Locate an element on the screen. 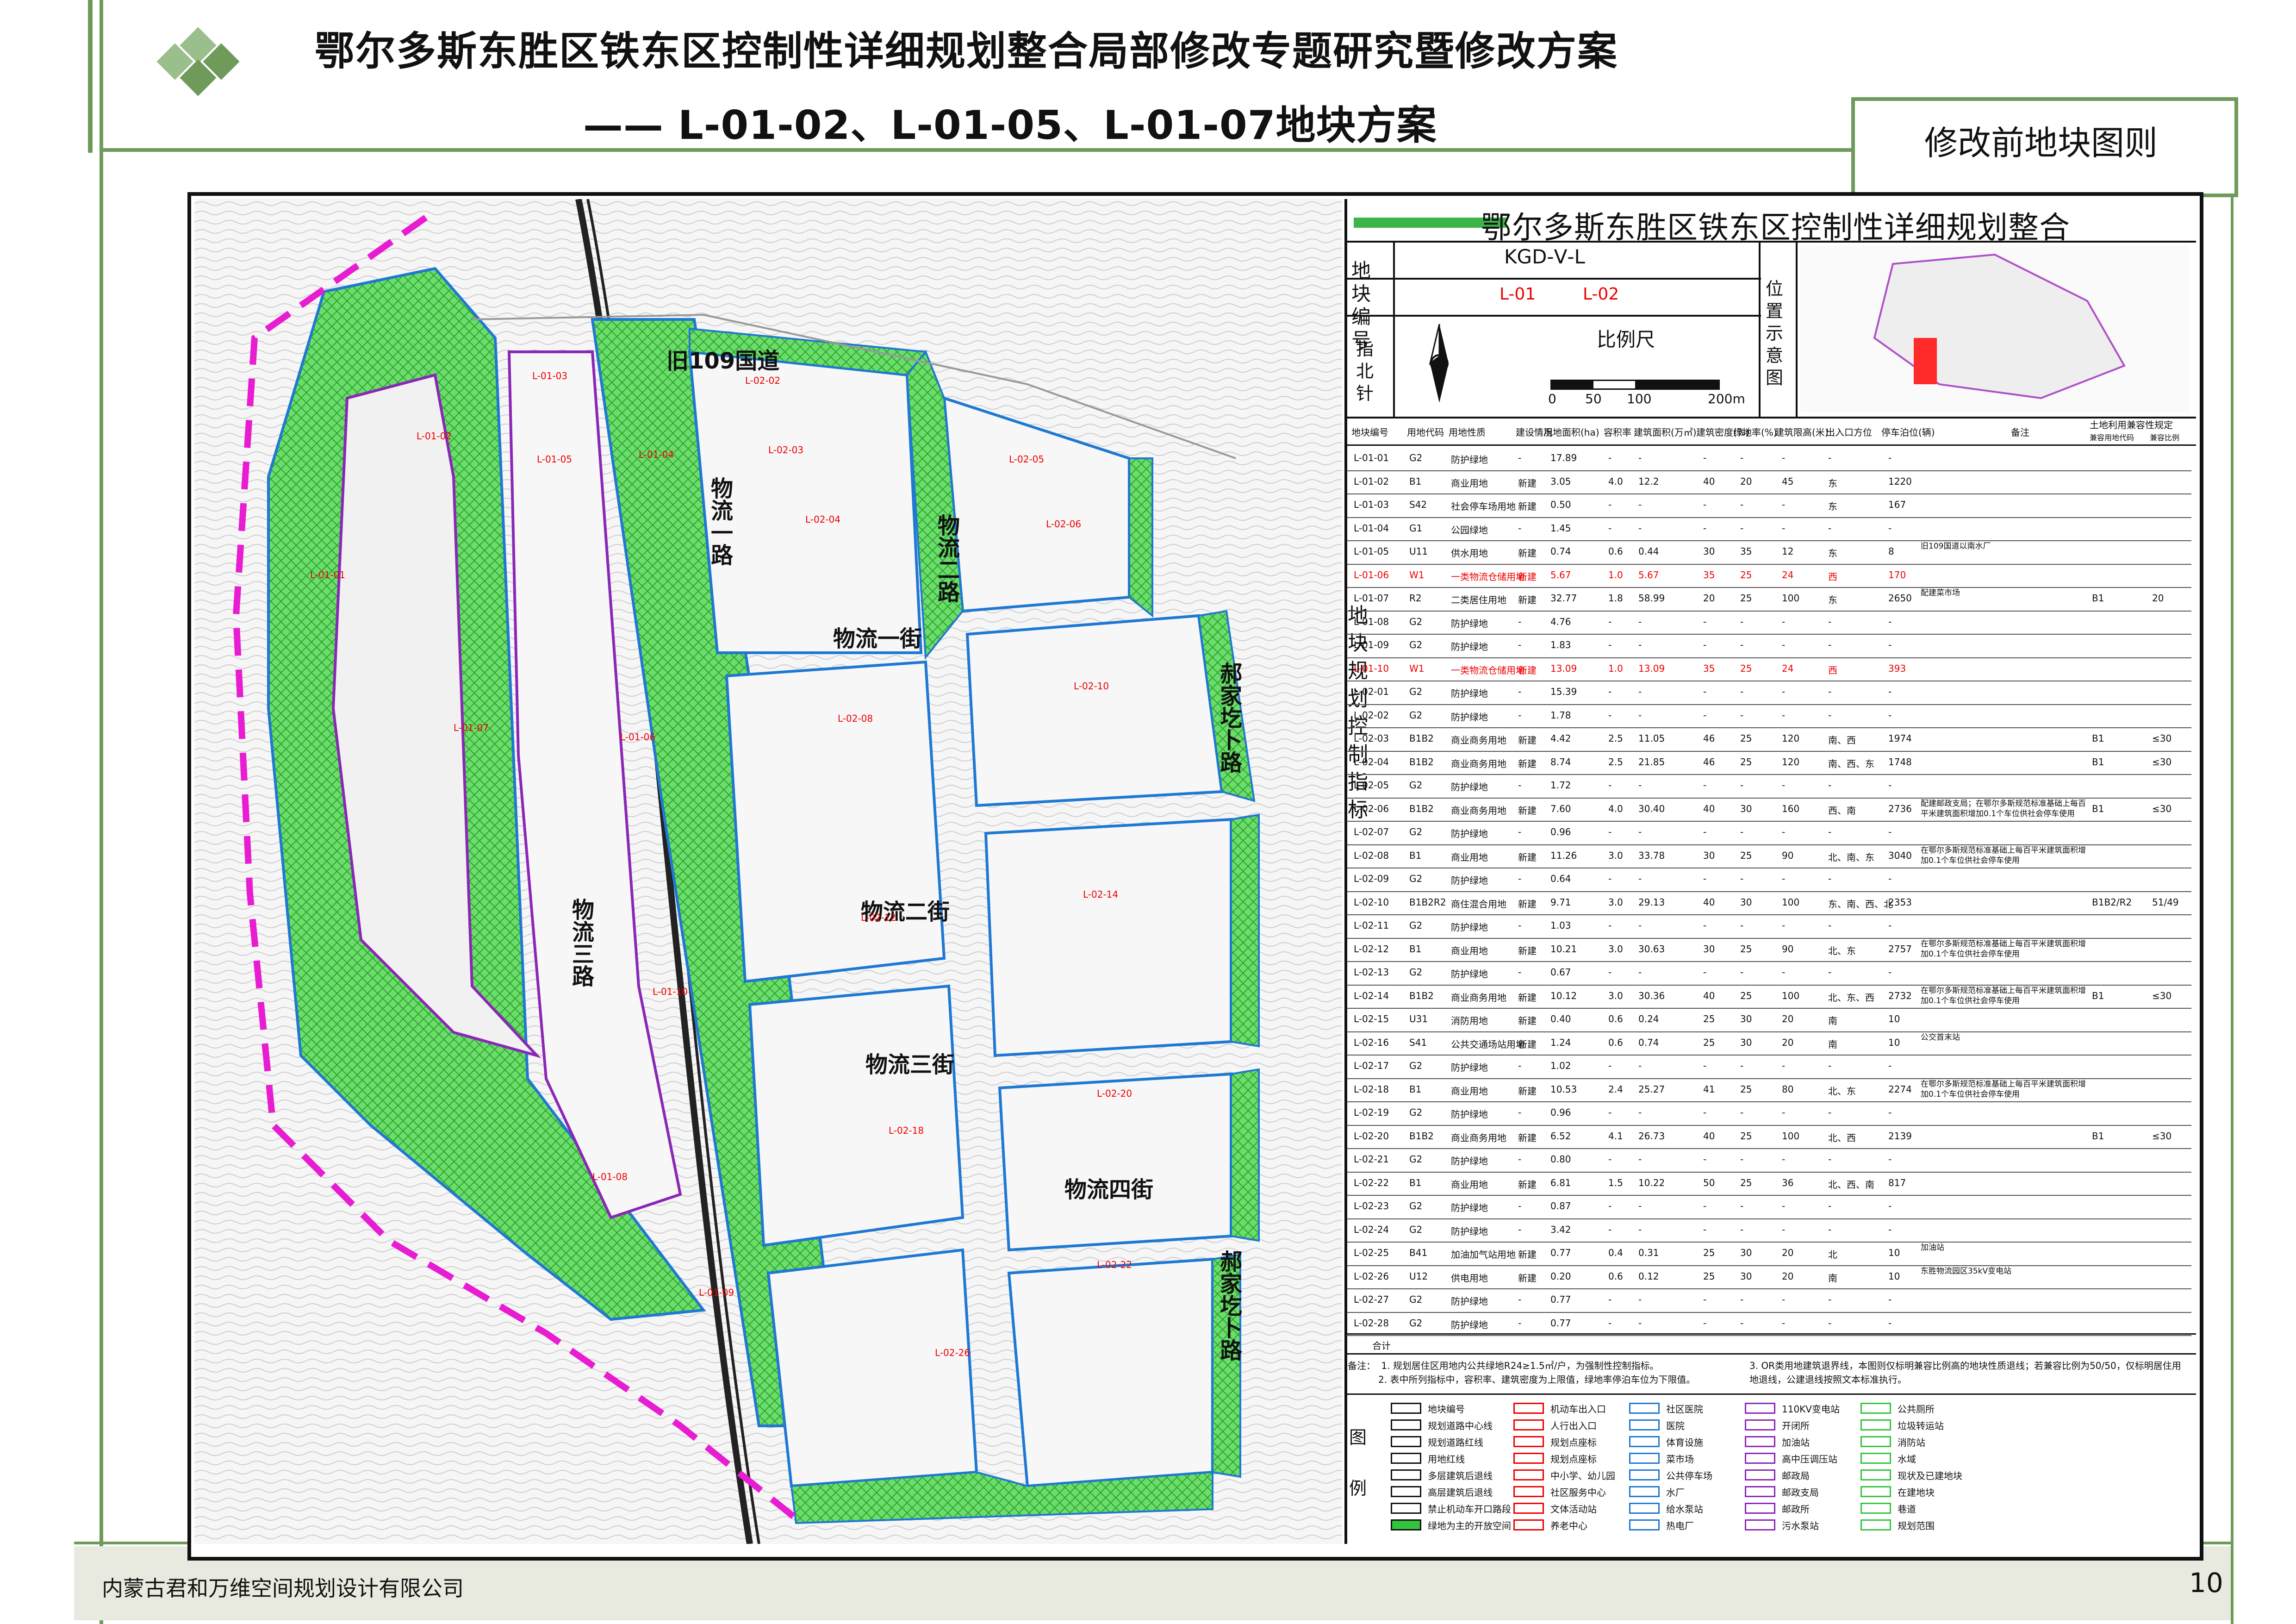 Image resolution: width=2296 pixels, height=1624 pixels. table-cell: 2274 is located at coordinates (1900, 1089).